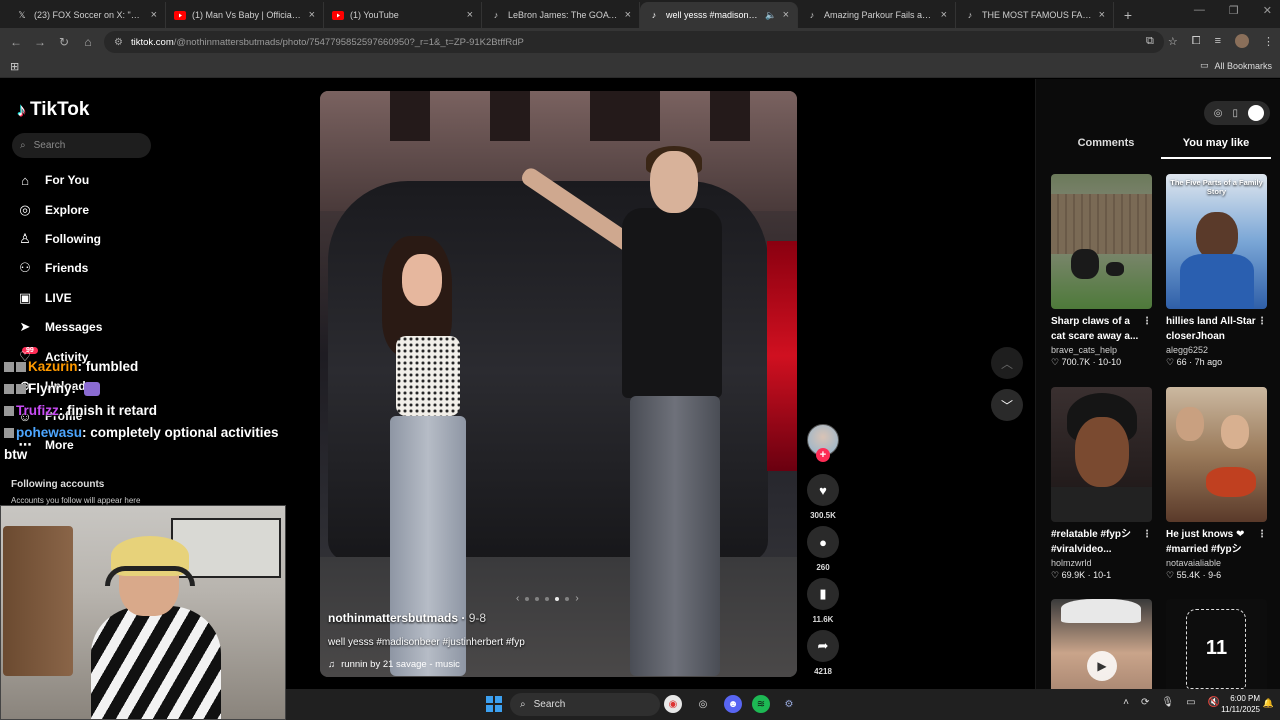 This screenshot has width=1280, height=720. What do you see at coordinates (823, 646) in the screenshot?
I see `share-button: ➦` at bounding box center [823, 646].